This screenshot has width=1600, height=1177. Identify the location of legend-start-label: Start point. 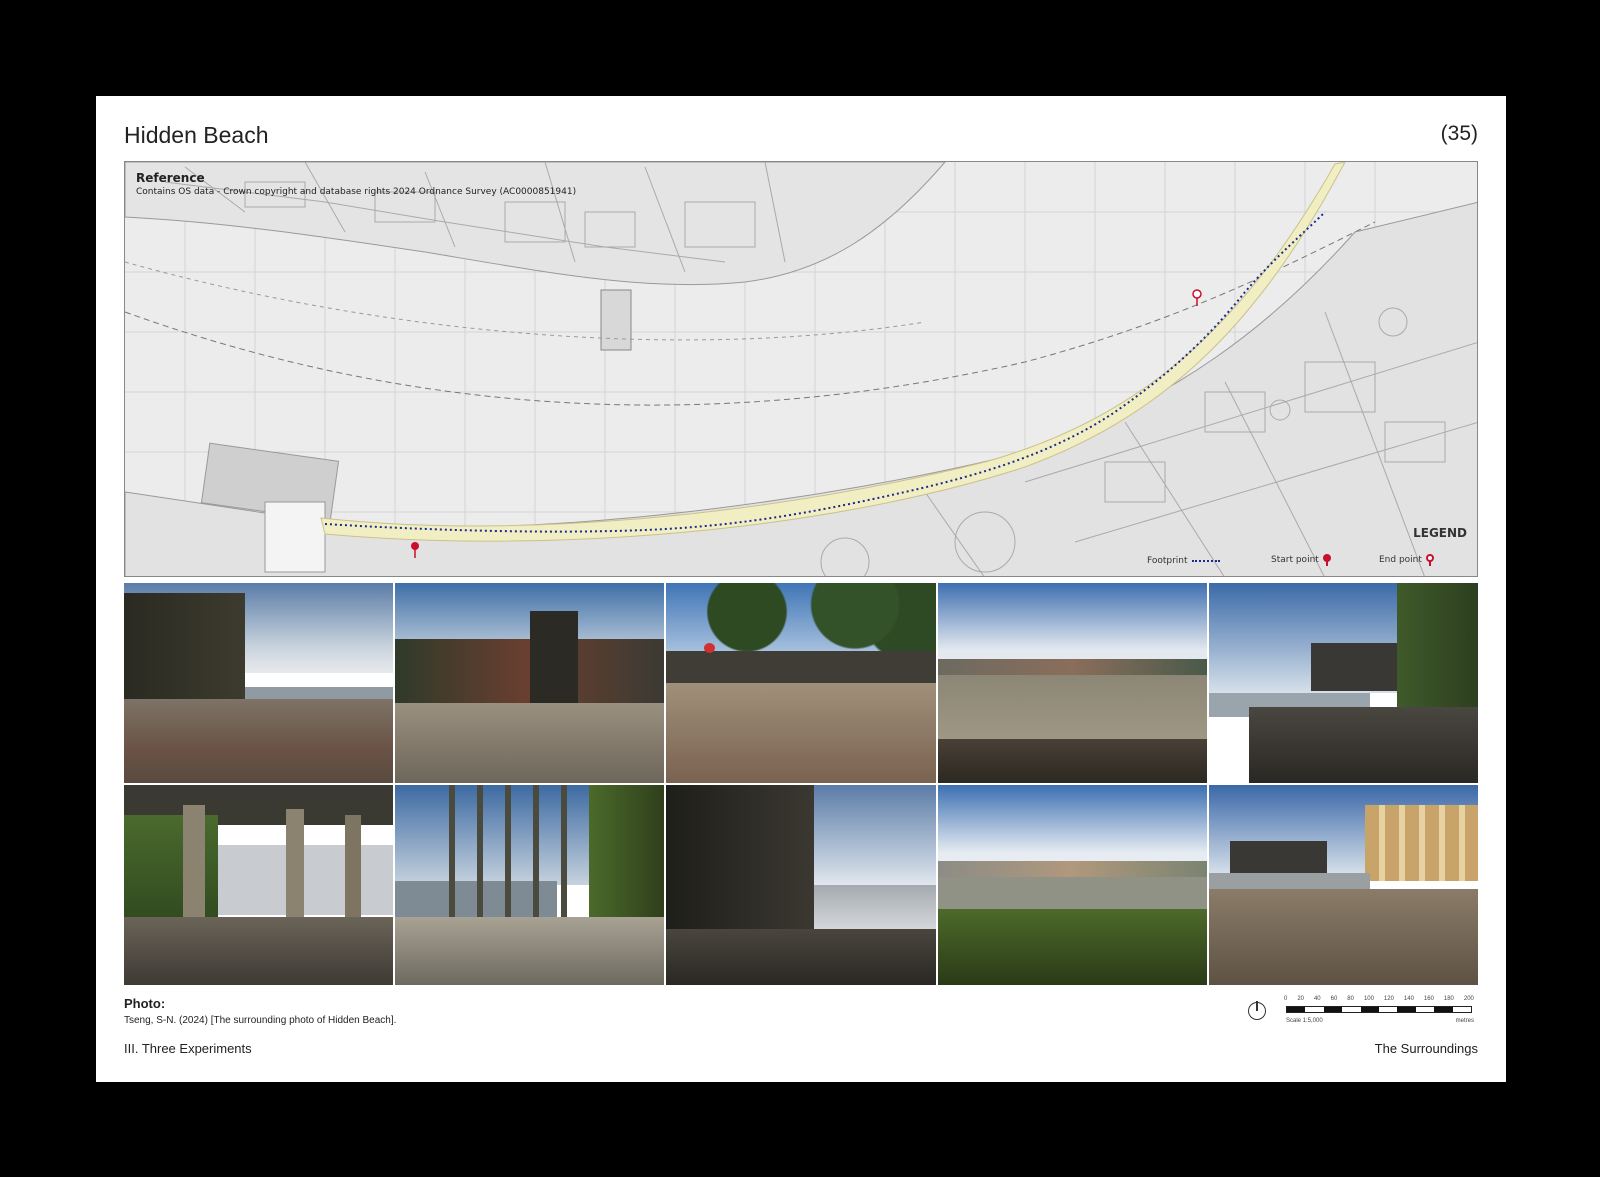
(1295, 560).